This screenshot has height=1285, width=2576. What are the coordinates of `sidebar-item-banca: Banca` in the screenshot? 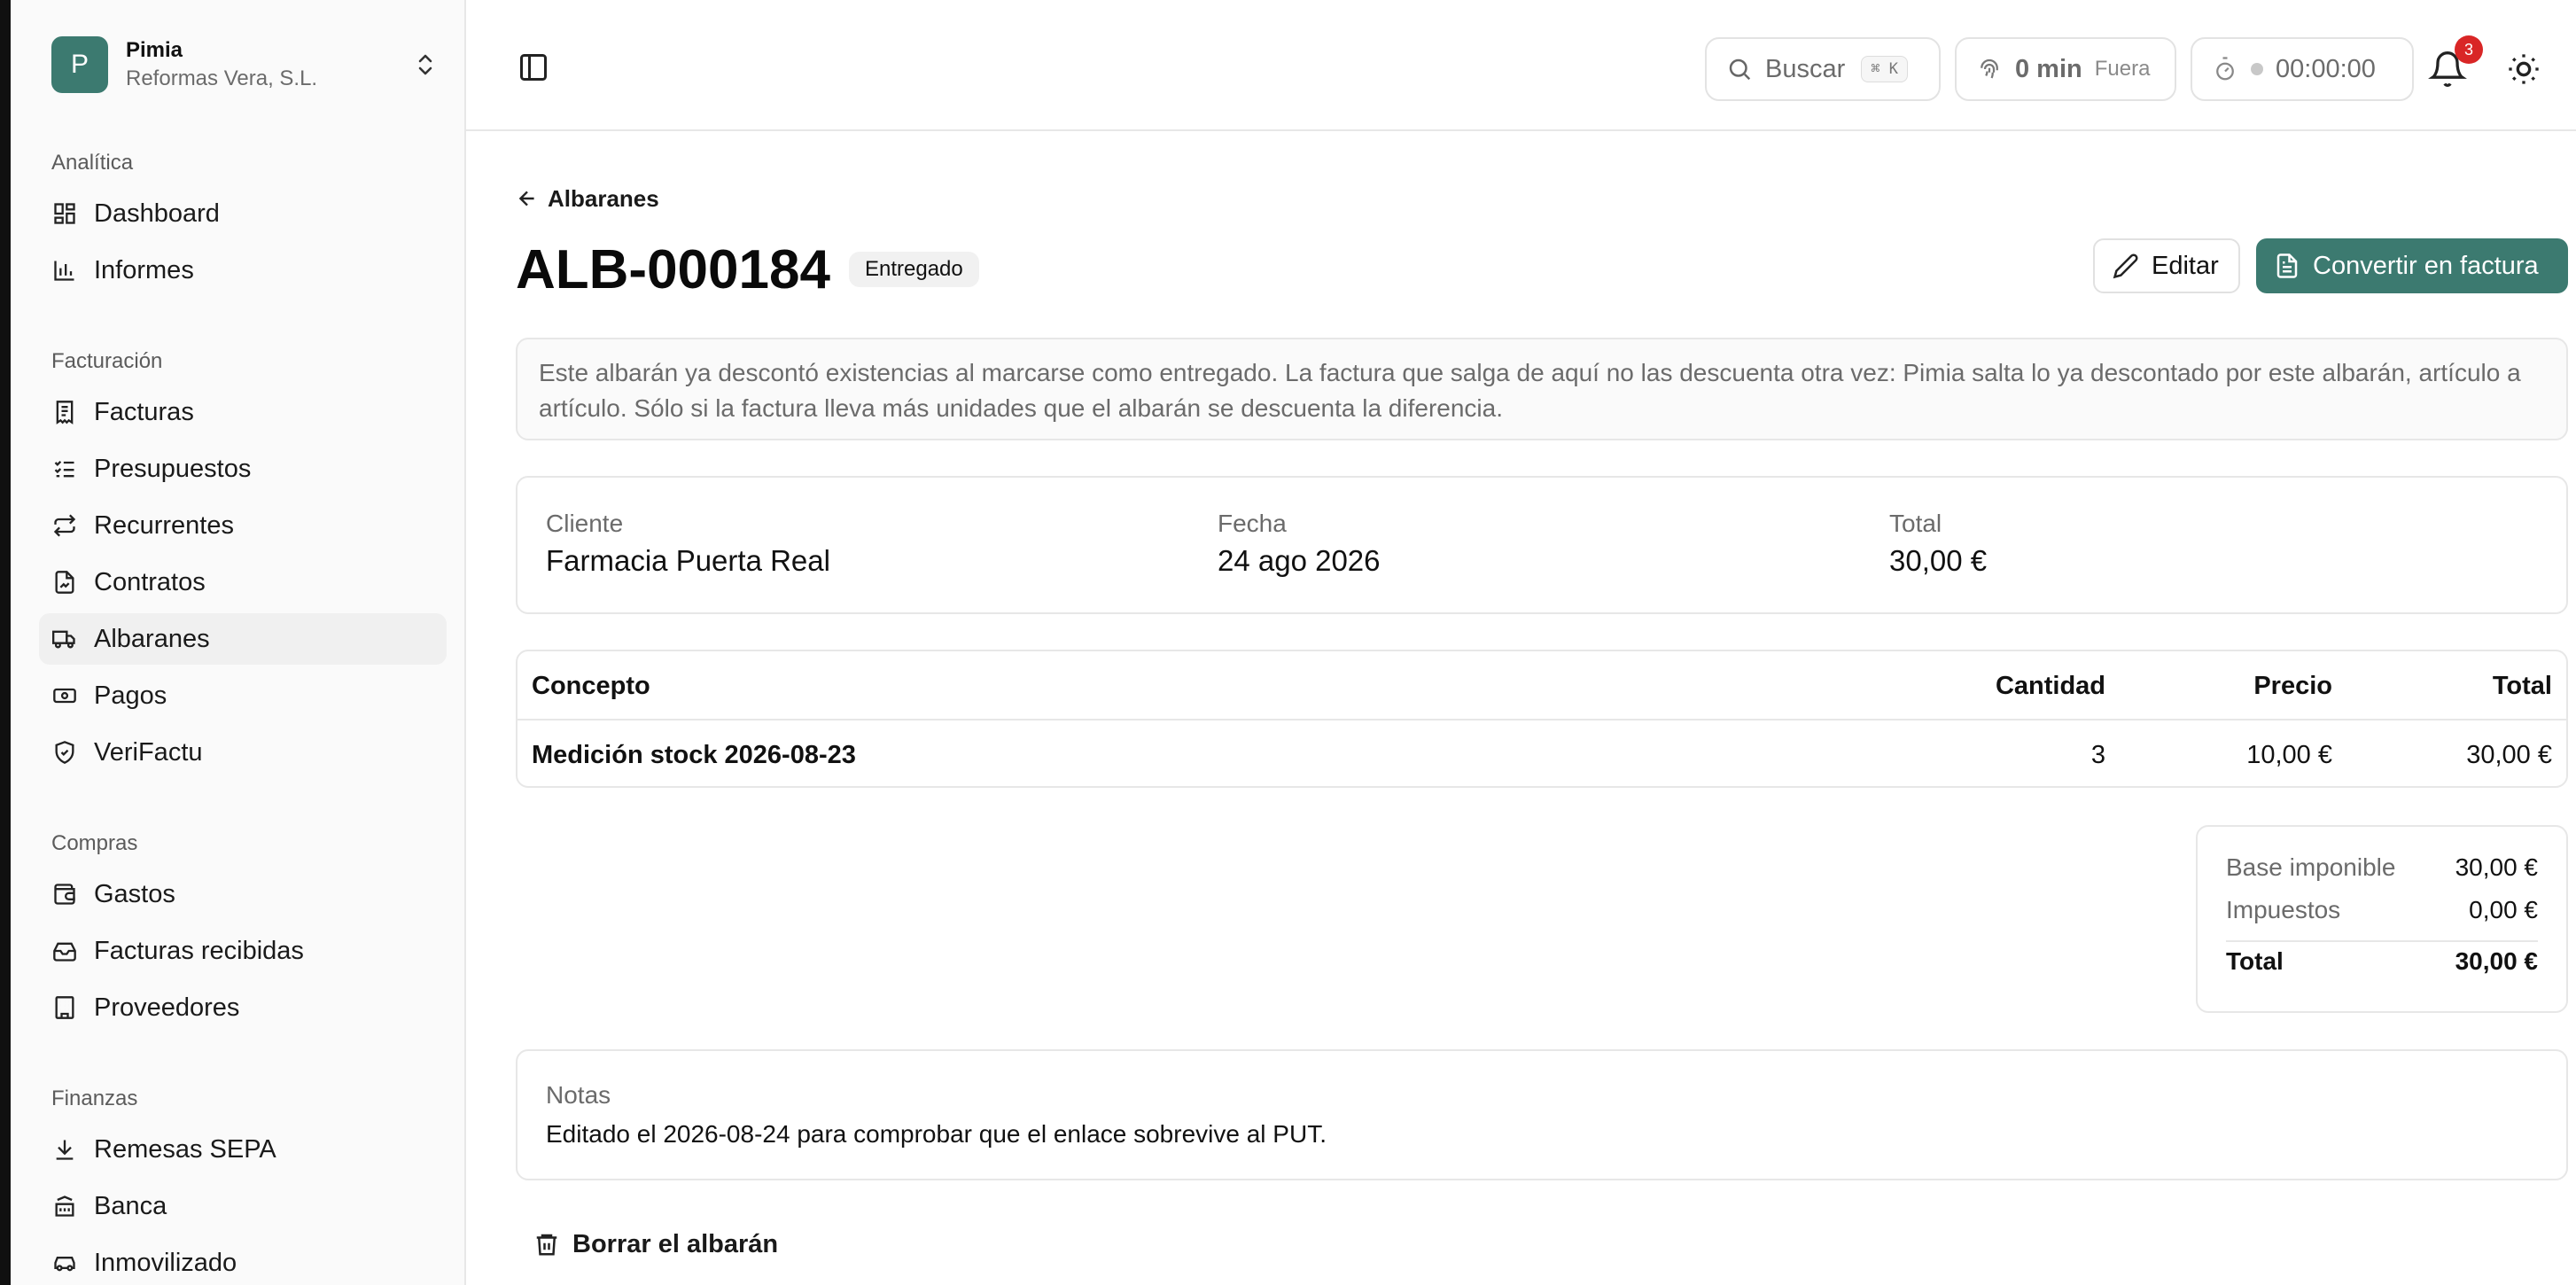 It's located at (243, 1206).